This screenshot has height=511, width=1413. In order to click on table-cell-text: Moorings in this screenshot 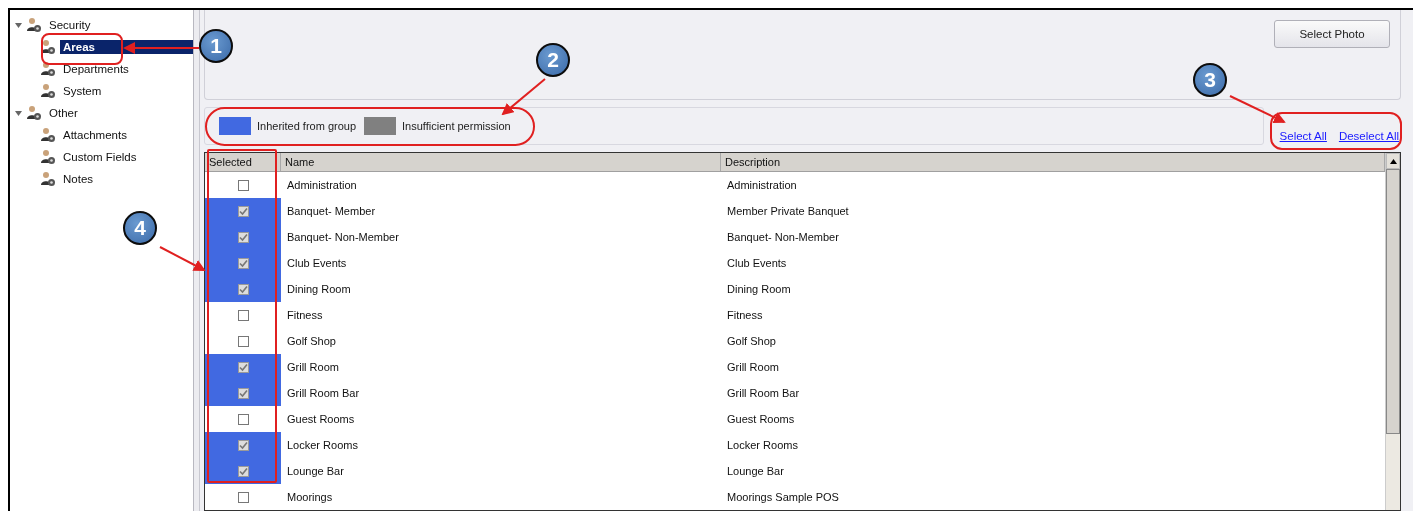, I will do `click(310, 497)`.